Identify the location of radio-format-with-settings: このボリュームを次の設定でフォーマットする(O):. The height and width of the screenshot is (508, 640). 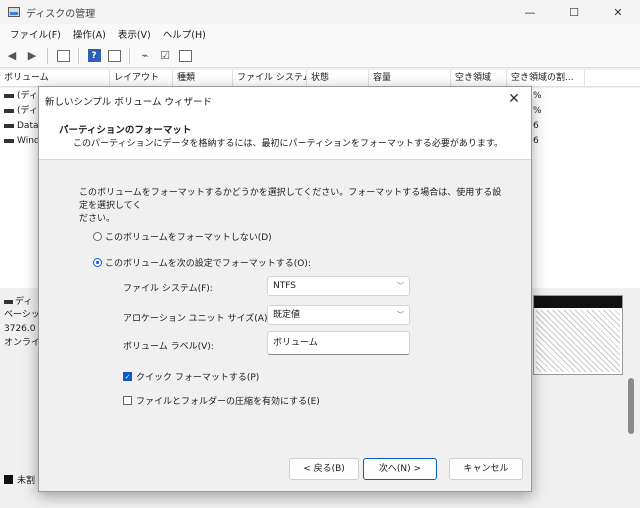
(202, 262).